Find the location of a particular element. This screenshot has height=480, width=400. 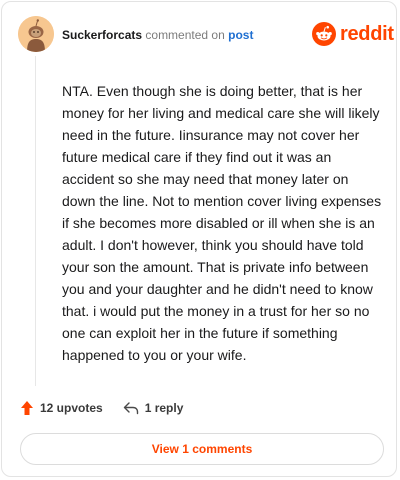

comment-header: Suckerforcats commented on post is located at coordinates (157, 35).